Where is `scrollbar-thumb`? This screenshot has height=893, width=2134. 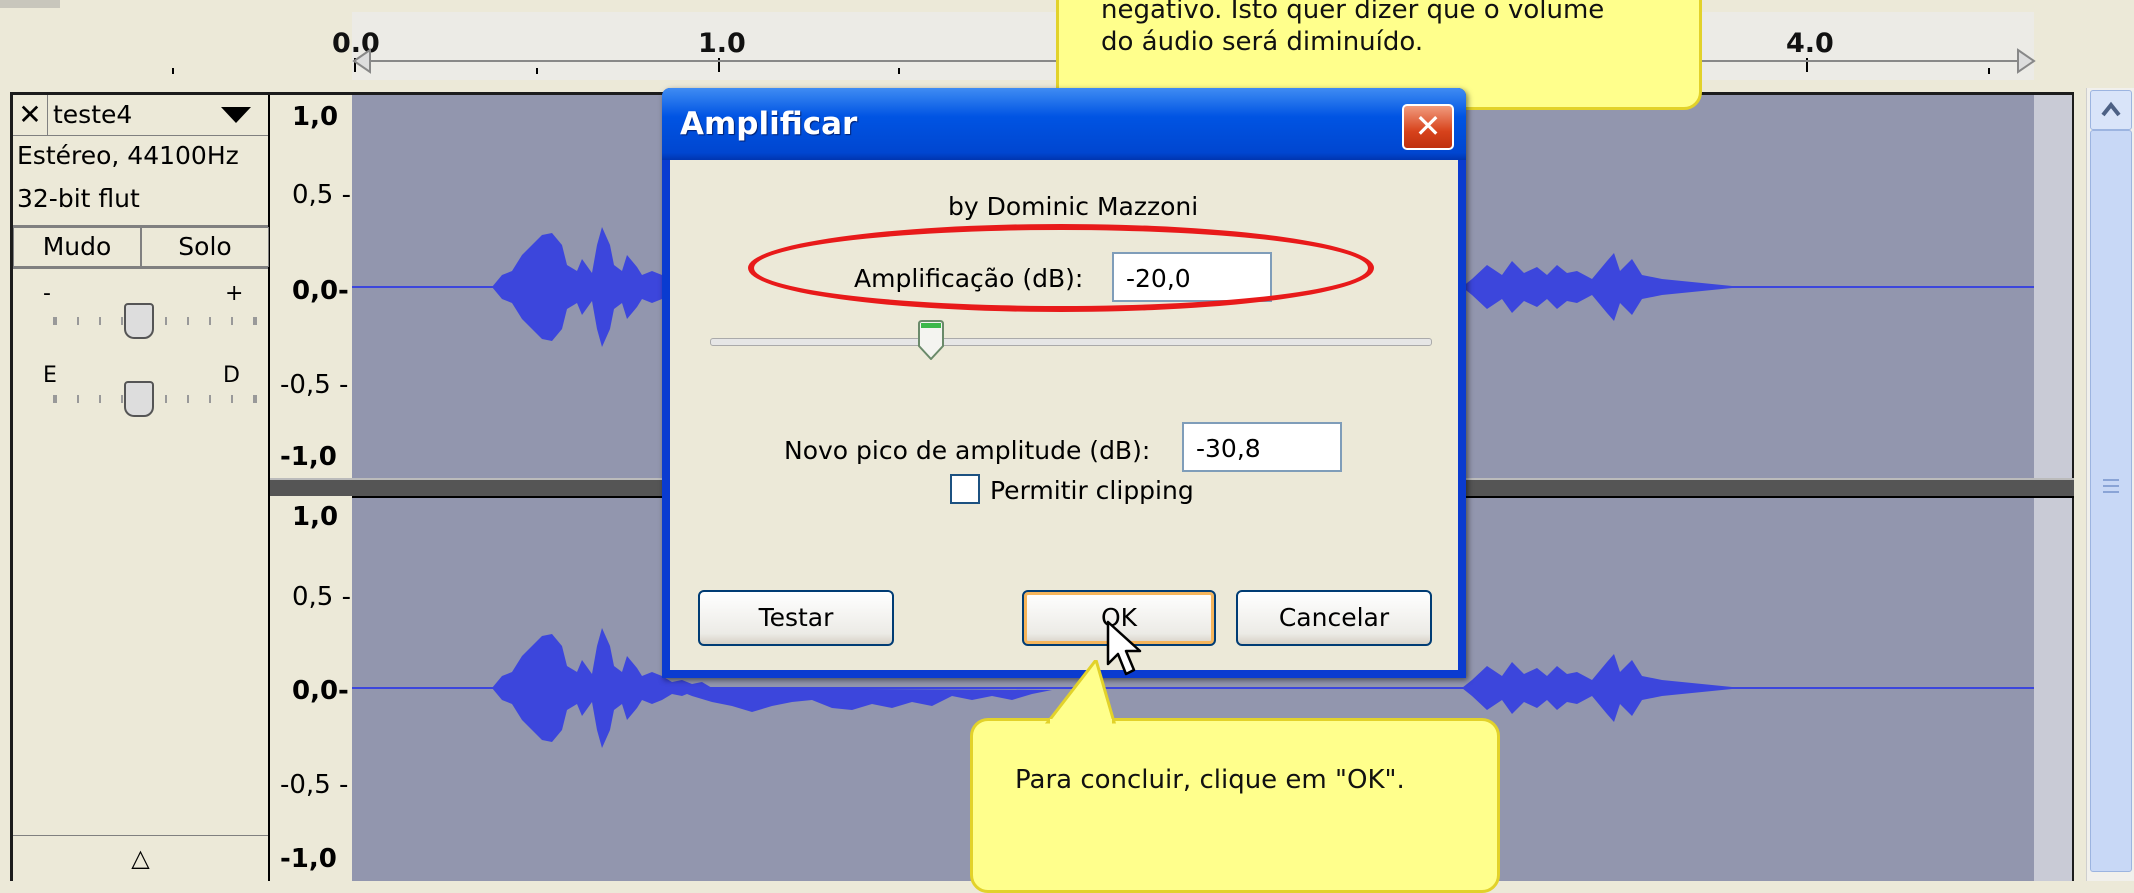
scrollbar-thumb is located at coordinates (2111, 501).